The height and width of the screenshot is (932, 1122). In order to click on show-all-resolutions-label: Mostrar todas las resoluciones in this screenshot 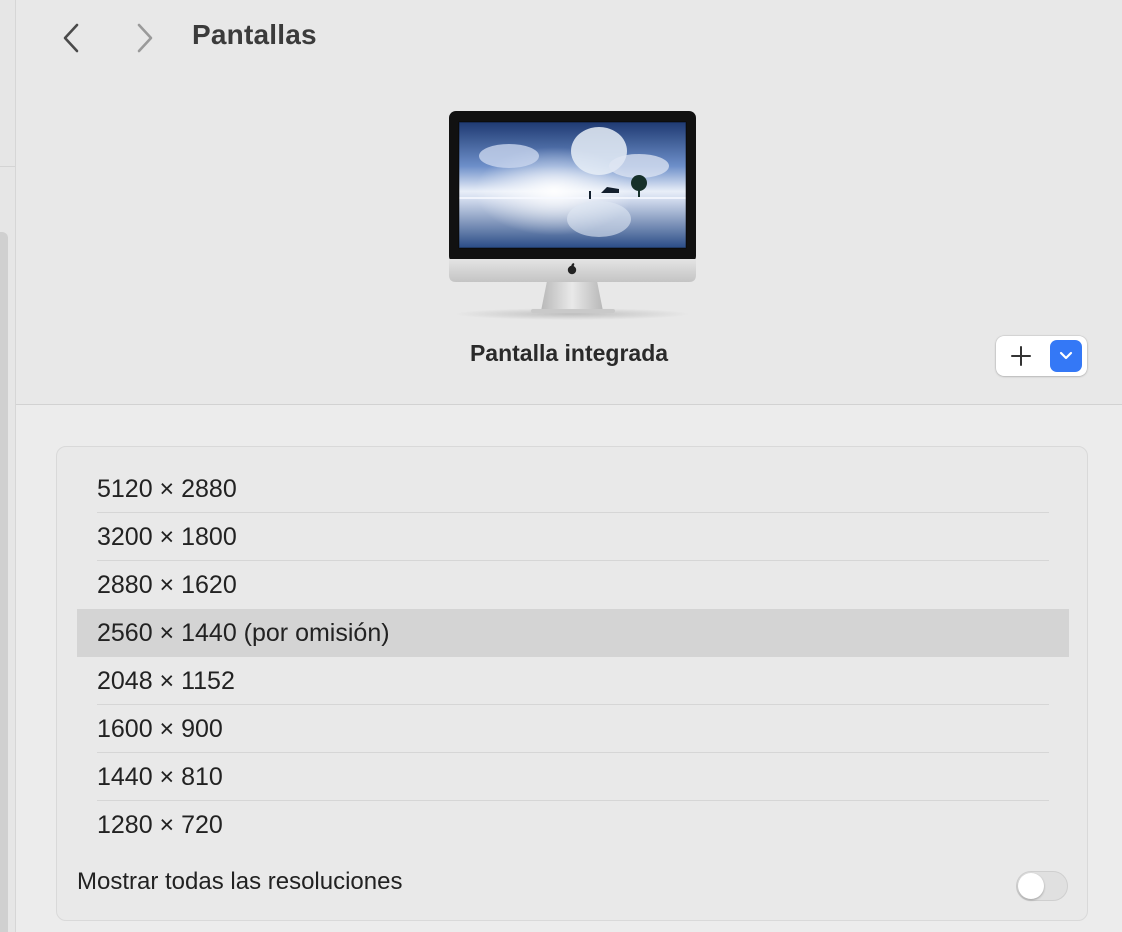, I will do `click(240, 881)`.